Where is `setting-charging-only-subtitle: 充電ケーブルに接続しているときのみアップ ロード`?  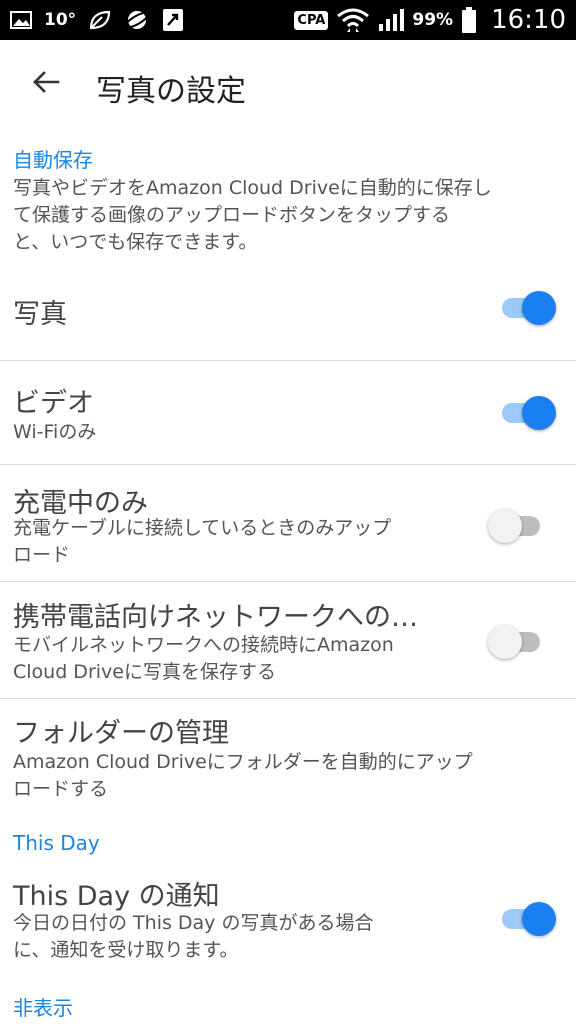 setting-charging-only-subtitle: 充電ケーブルに接続しているときのみアップ ロード is located at coordinates (202, 542).